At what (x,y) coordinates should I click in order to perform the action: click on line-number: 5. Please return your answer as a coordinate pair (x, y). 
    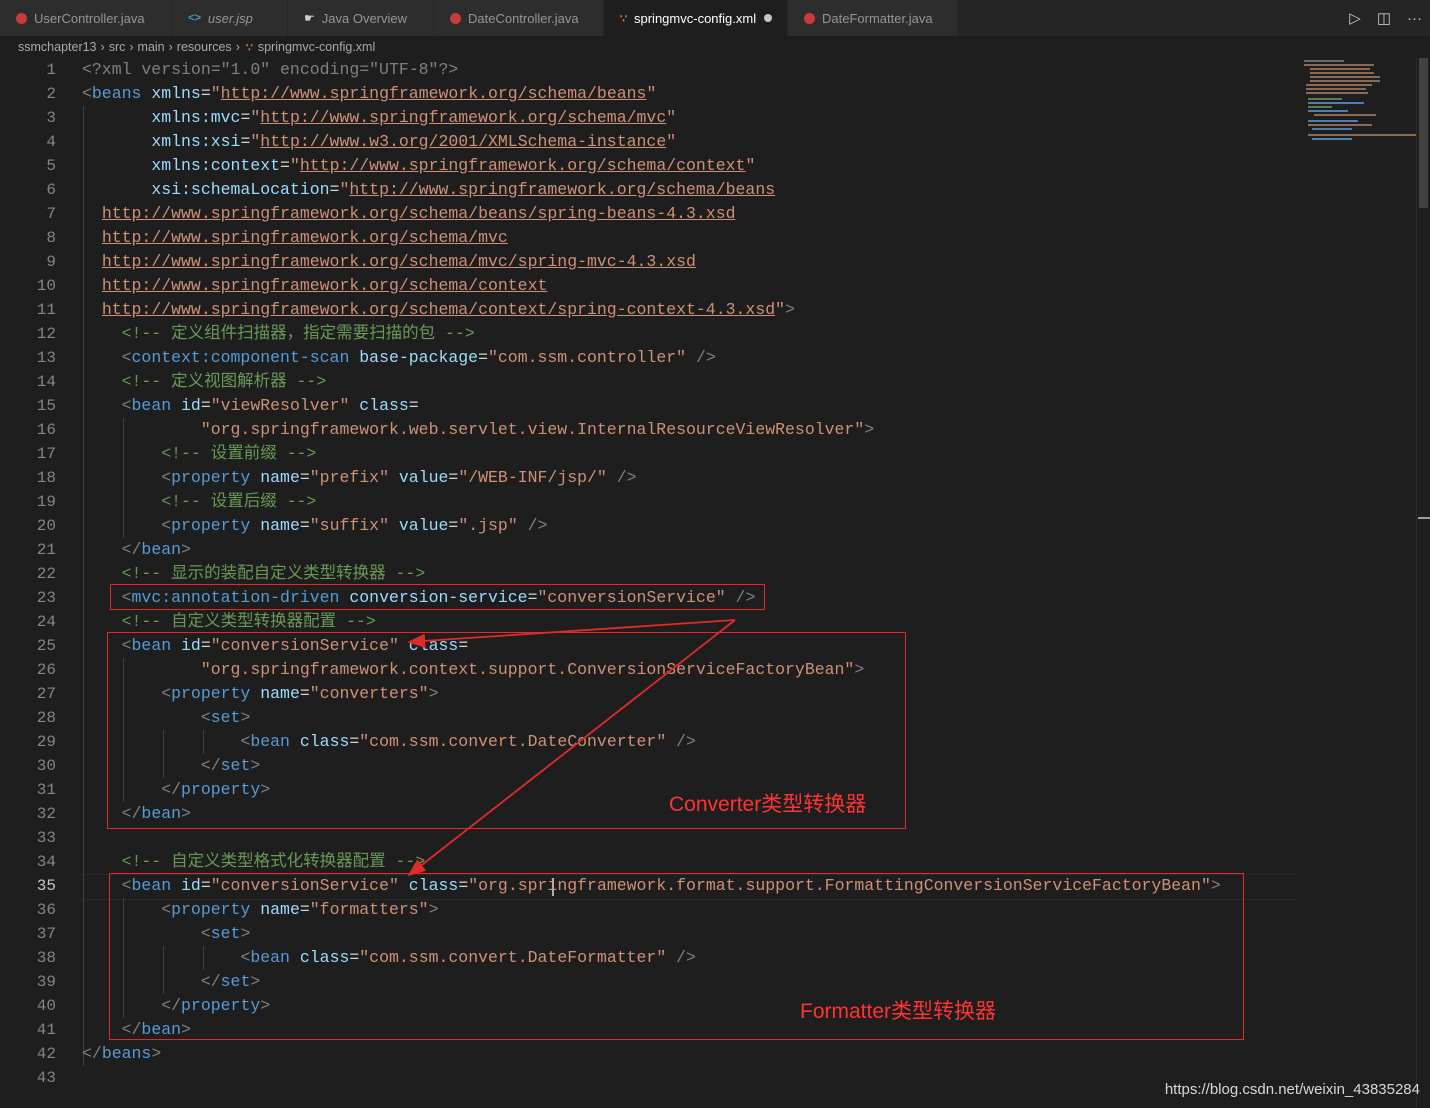
    Looking at the image, I should click on (51, 166).